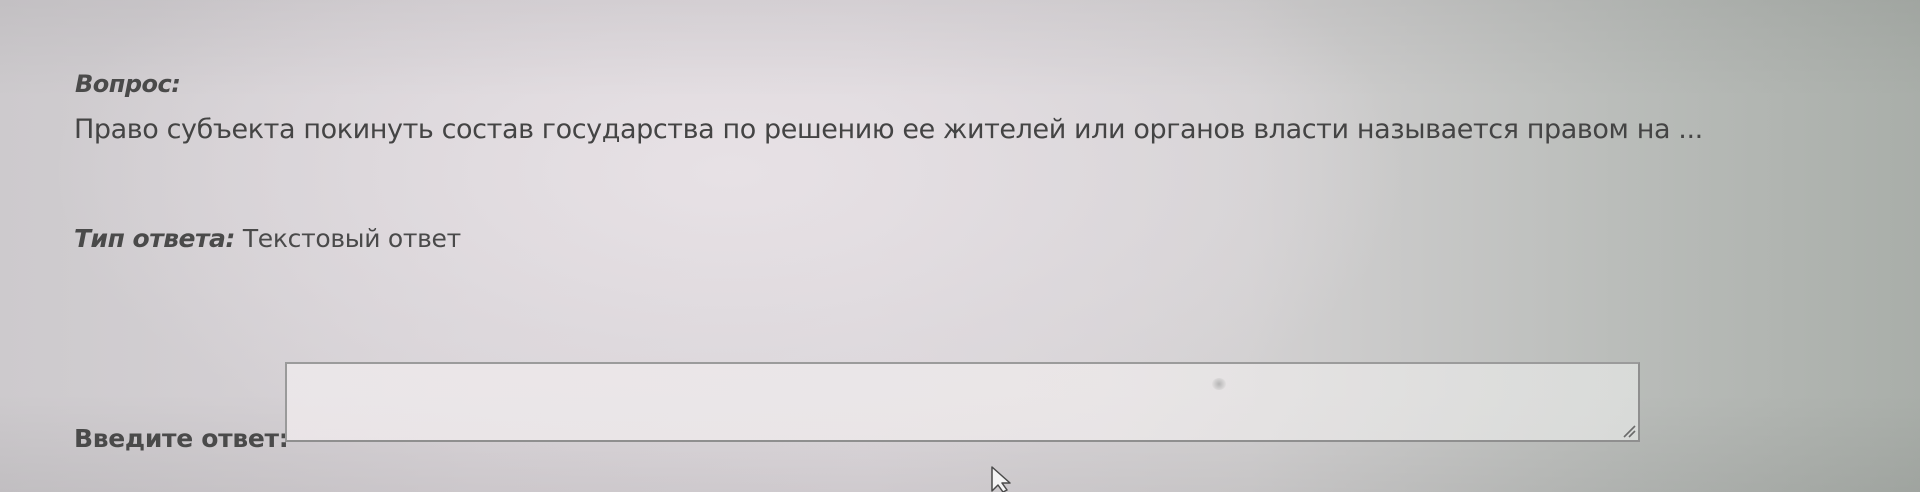  I want to click on answer-input-label: Введите ответ:, so click(181, 438).